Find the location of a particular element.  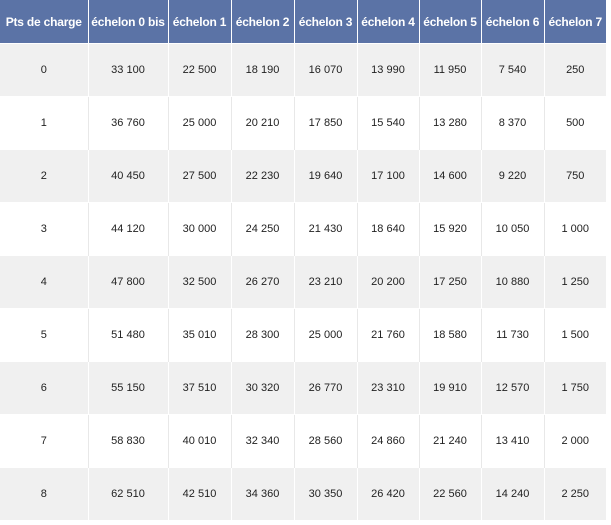

column-header: échelon 3 is located at coordinates (326, 22).